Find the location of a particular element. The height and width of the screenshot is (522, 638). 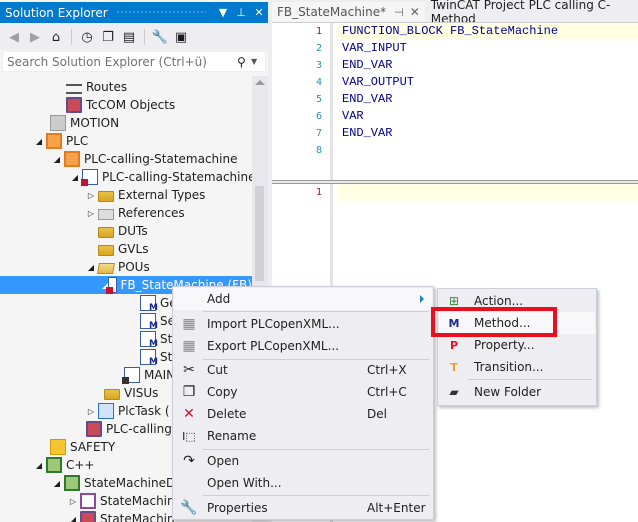

cut-icon: ✂ is located at coordinates (189, 370).